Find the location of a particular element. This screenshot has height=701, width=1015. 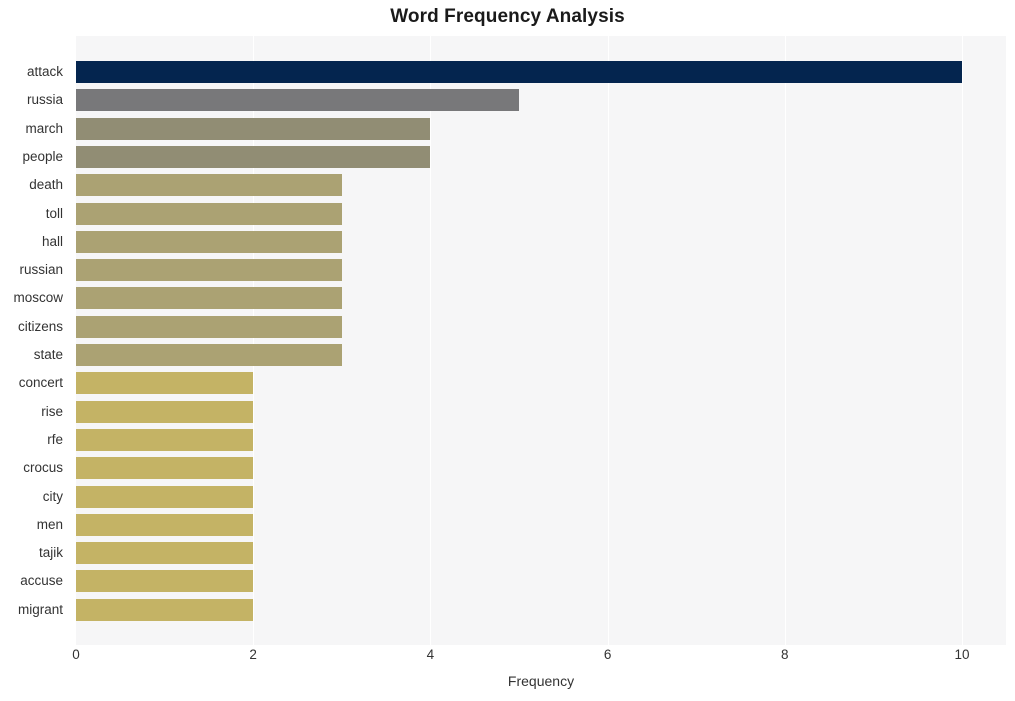

y-axis-label-russia: russia is located at coordinates (44, 100).